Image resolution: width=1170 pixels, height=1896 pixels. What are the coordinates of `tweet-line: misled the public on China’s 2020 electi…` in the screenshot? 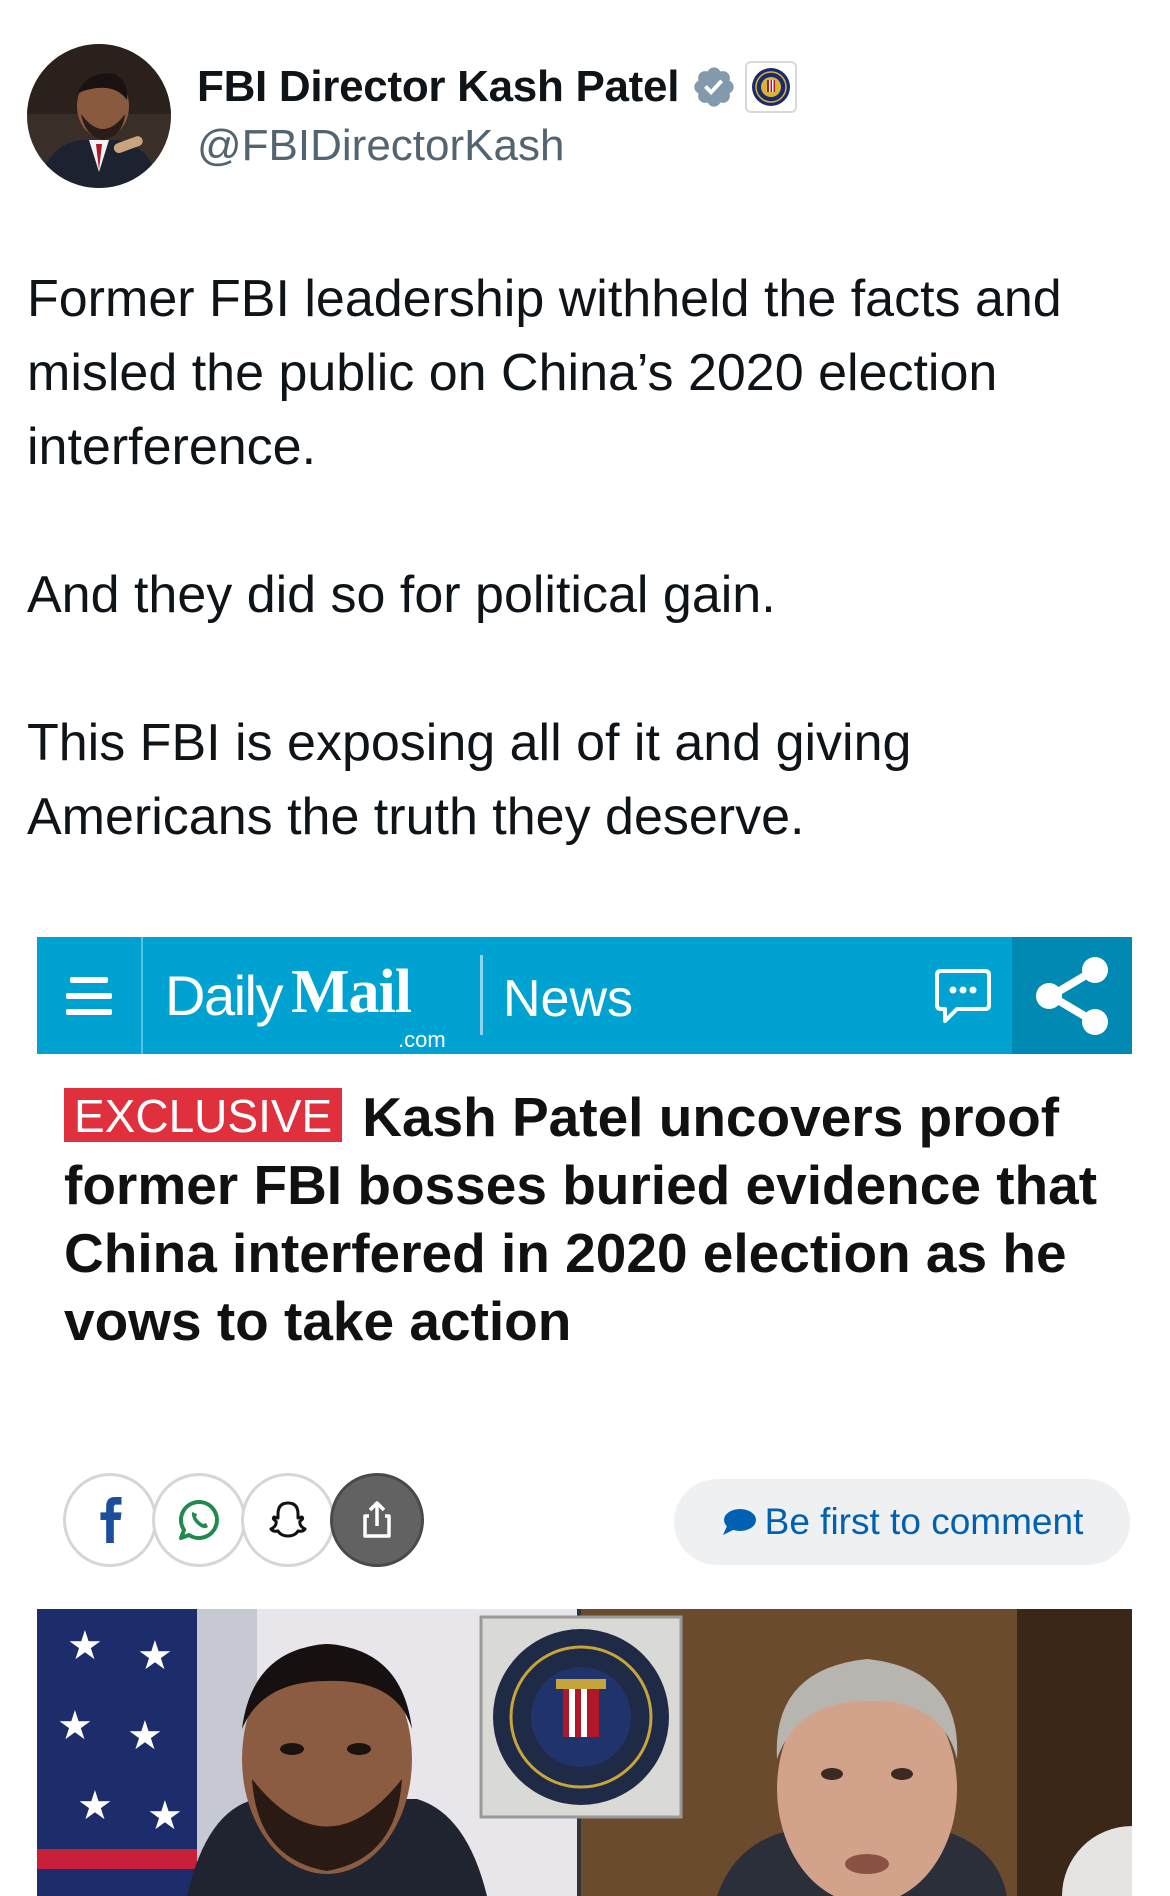 It's located at (512, 373).